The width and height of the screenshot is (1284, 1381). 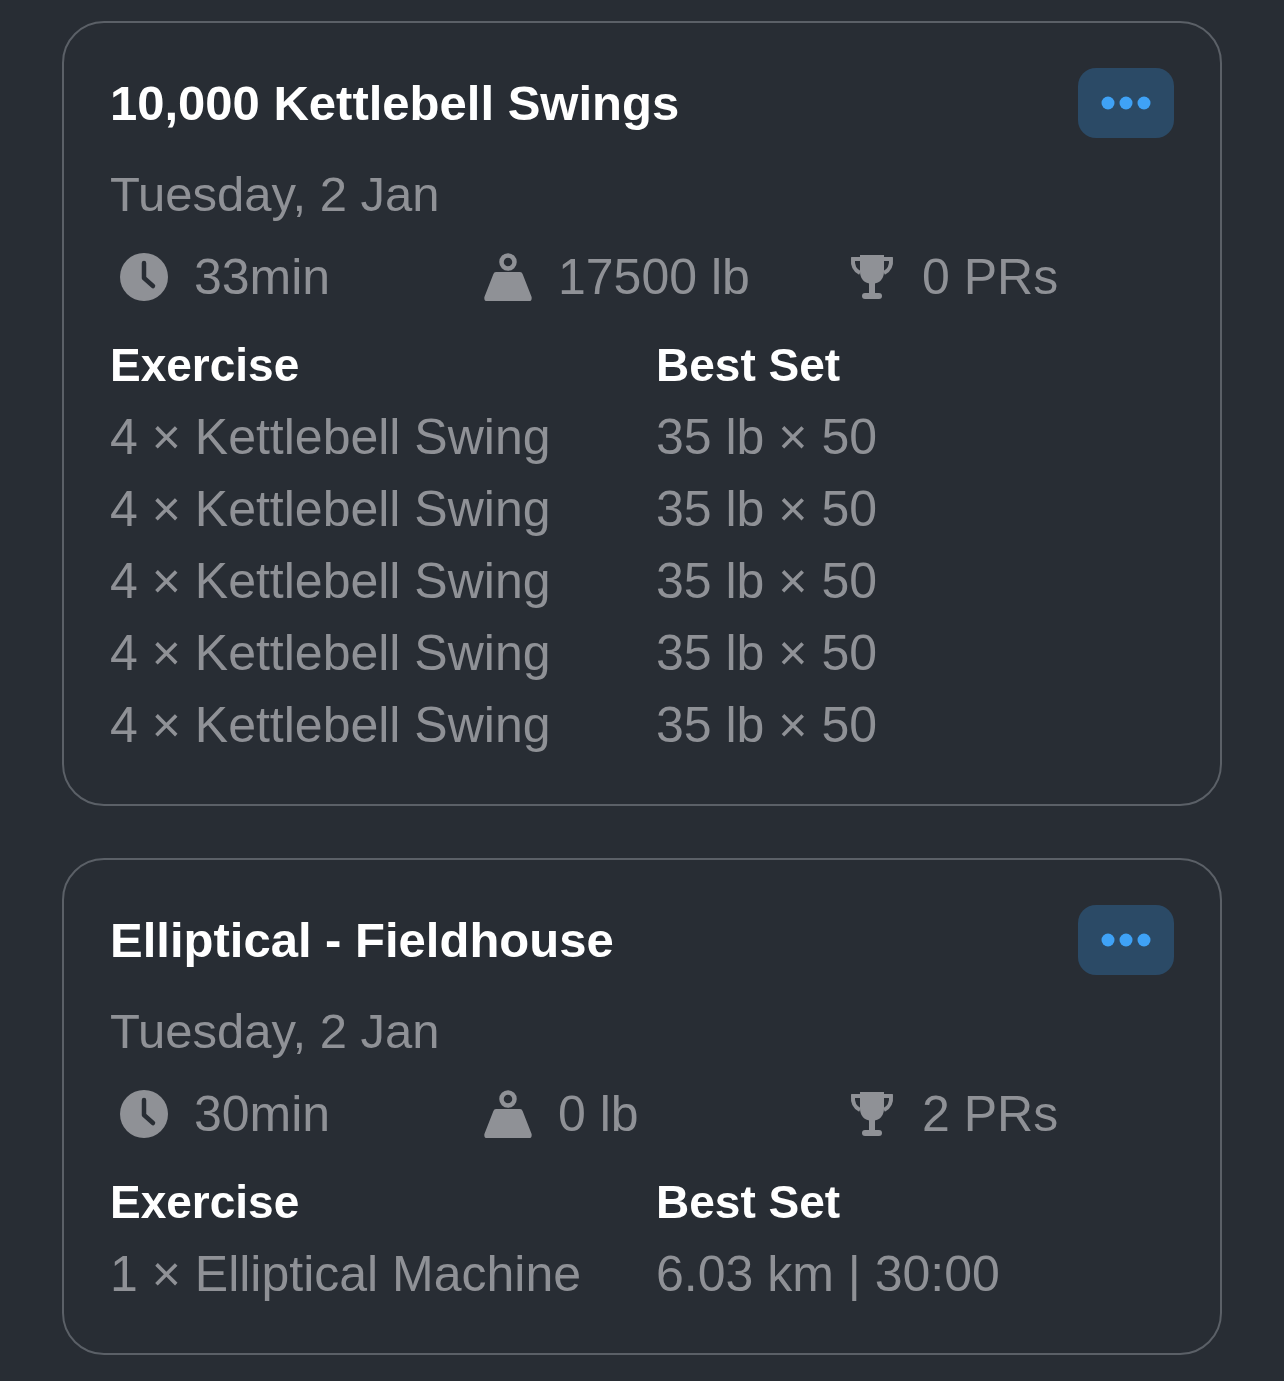 I want to click on stat-value: 0 lb, so click(x=598, y=1114).